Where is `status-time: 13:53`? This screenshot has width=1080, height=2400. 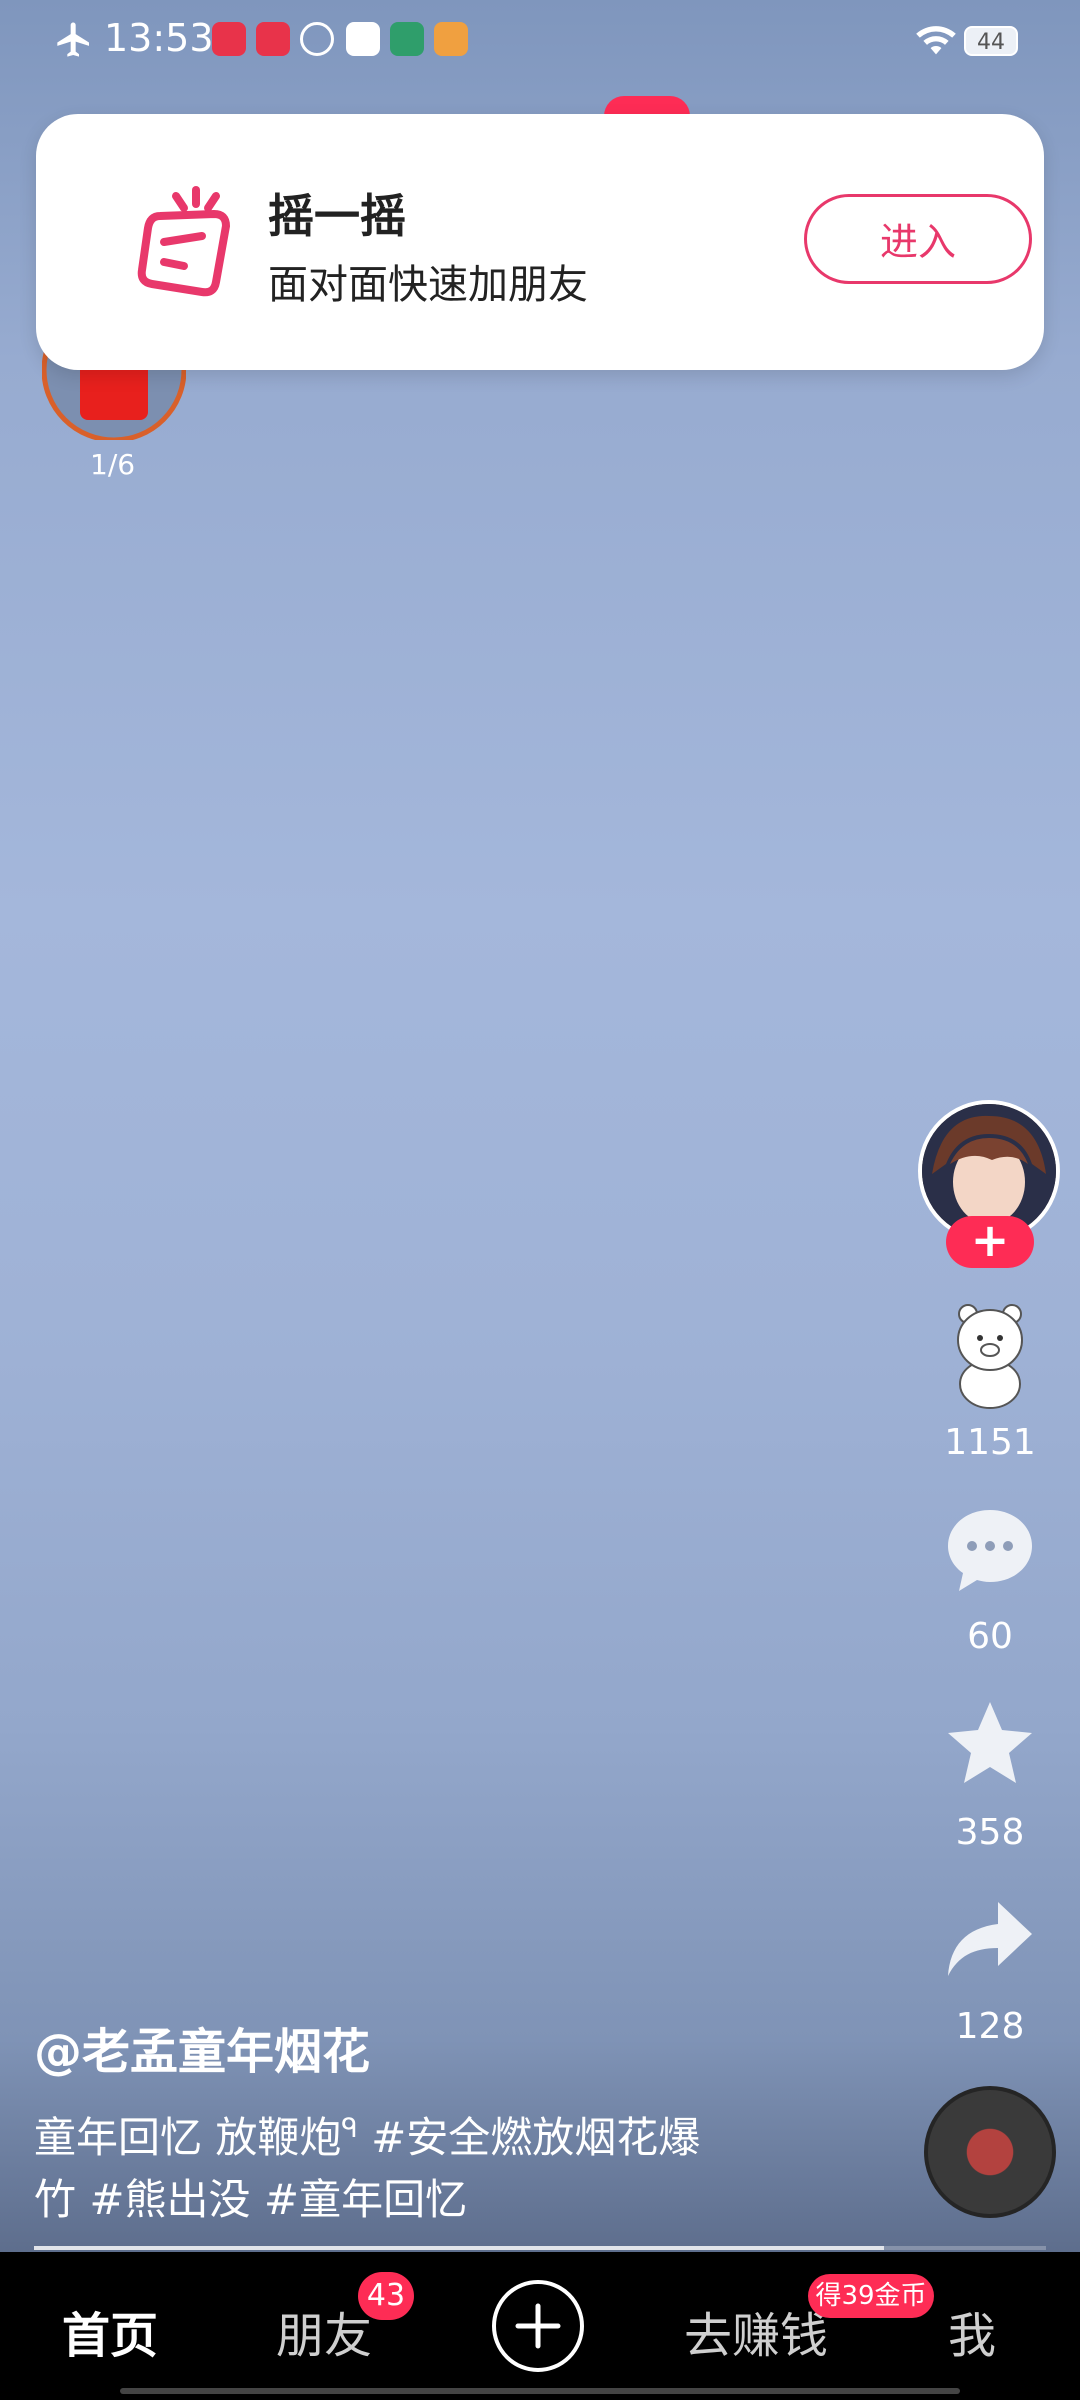 status-time: 13:53 is located at coordinates (159, 38).